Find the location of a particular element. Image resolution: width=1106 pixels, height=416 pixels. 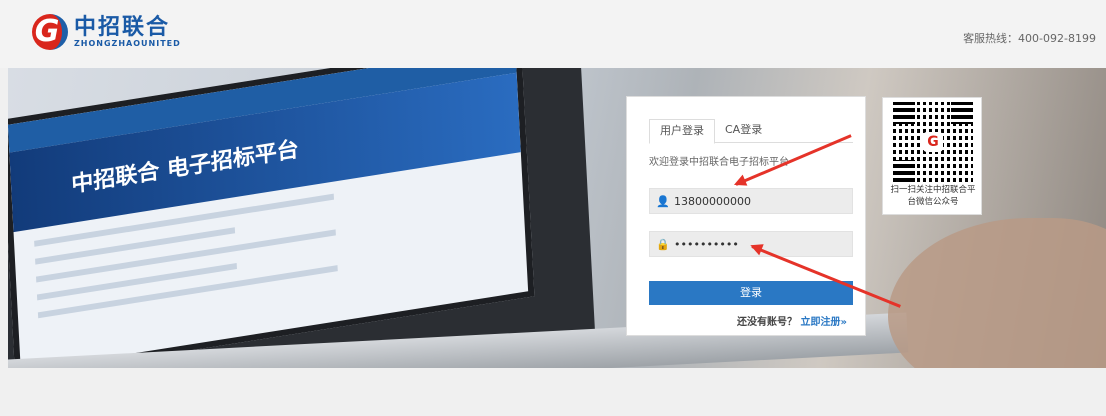

qr-code: G is located at coordinates (933, 142).